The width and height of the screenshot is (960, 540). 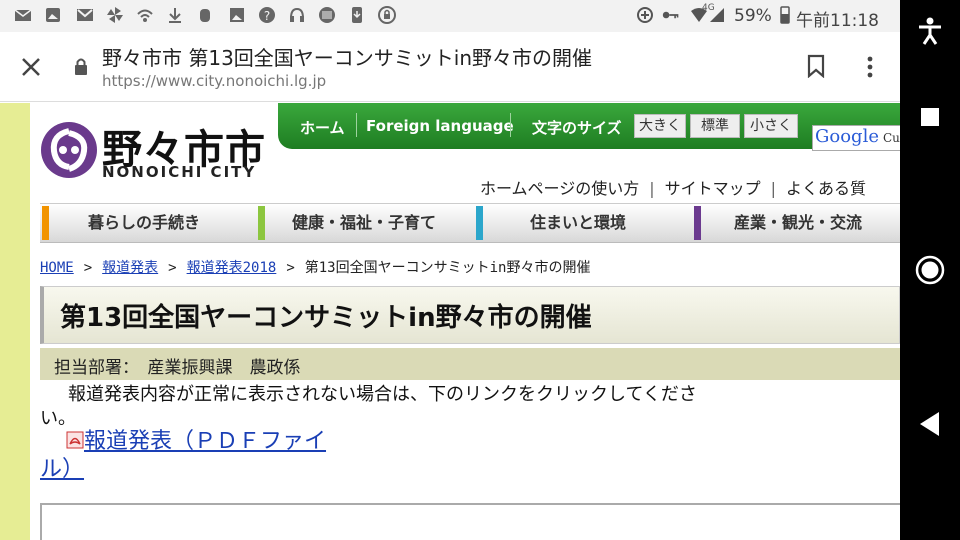 I want to click on download-icon, so click(x=175, y=15).